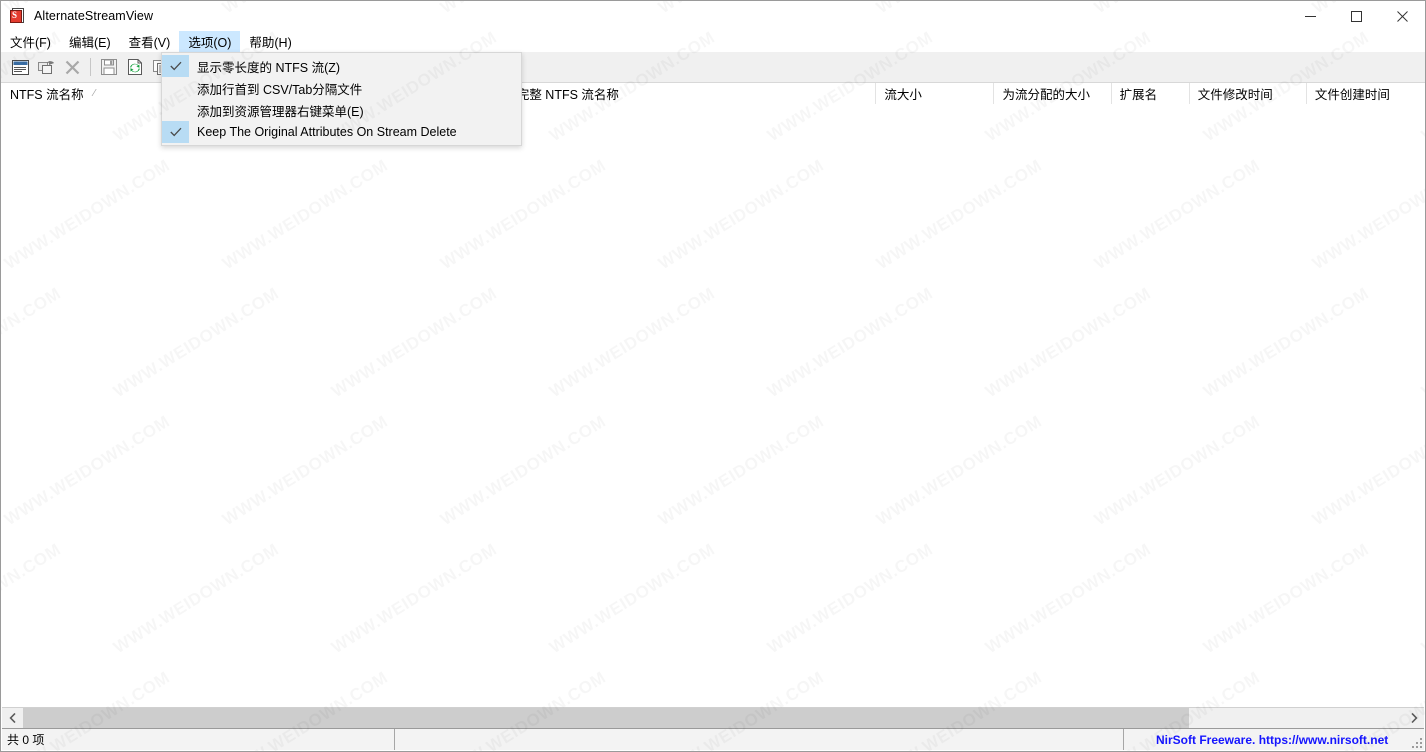 The height and width of the screenshot is (752, 1426). I want to click on status-item-count: 共 0 项, so click(198, 739).